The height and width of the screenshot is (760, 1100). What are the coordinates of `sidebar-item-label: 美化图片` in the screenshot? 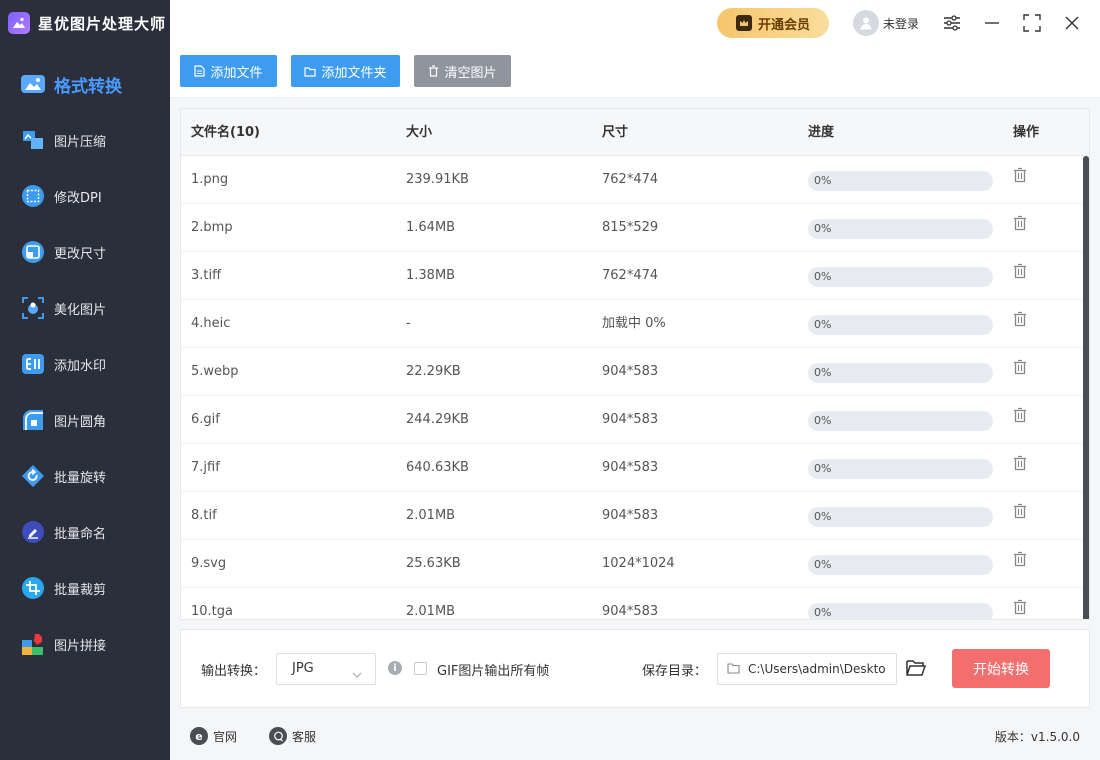 It's located at (80, 310).